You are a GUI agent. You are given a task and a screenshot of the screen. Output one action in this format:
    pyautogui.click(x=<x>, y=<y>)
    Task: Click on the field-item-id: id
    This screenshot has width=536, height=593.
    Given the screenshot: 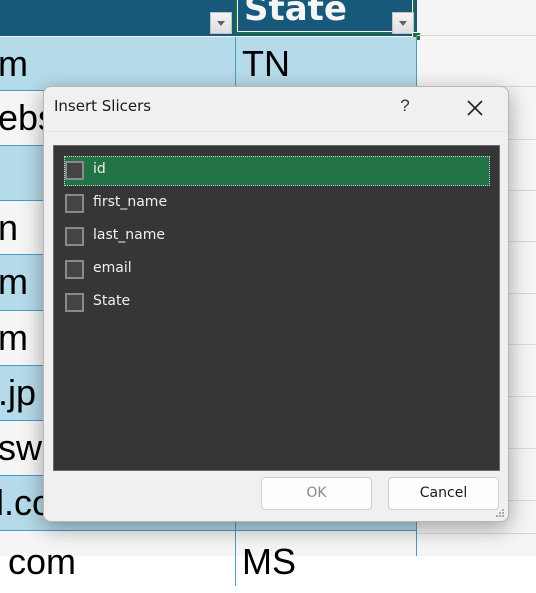 What is the action you would take?
    pyautogui.click(x=277, y=171)
    